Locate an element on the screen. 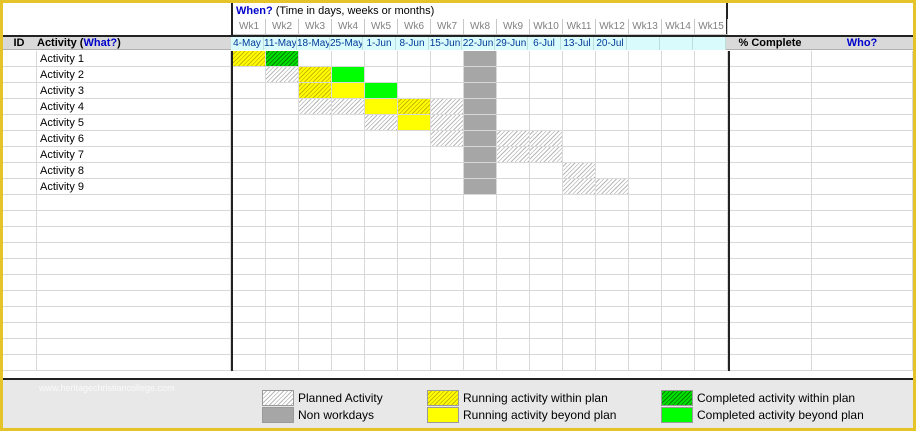  week-header-cell: Wk7 is located at coordinates (447, 27).